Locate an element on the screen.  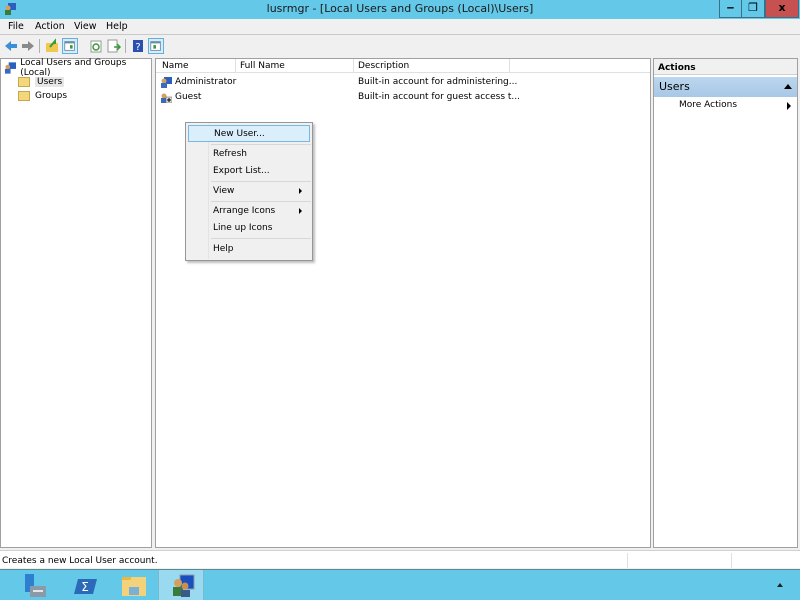
minimize-button: ‒ is located at coordinates (730, 9).